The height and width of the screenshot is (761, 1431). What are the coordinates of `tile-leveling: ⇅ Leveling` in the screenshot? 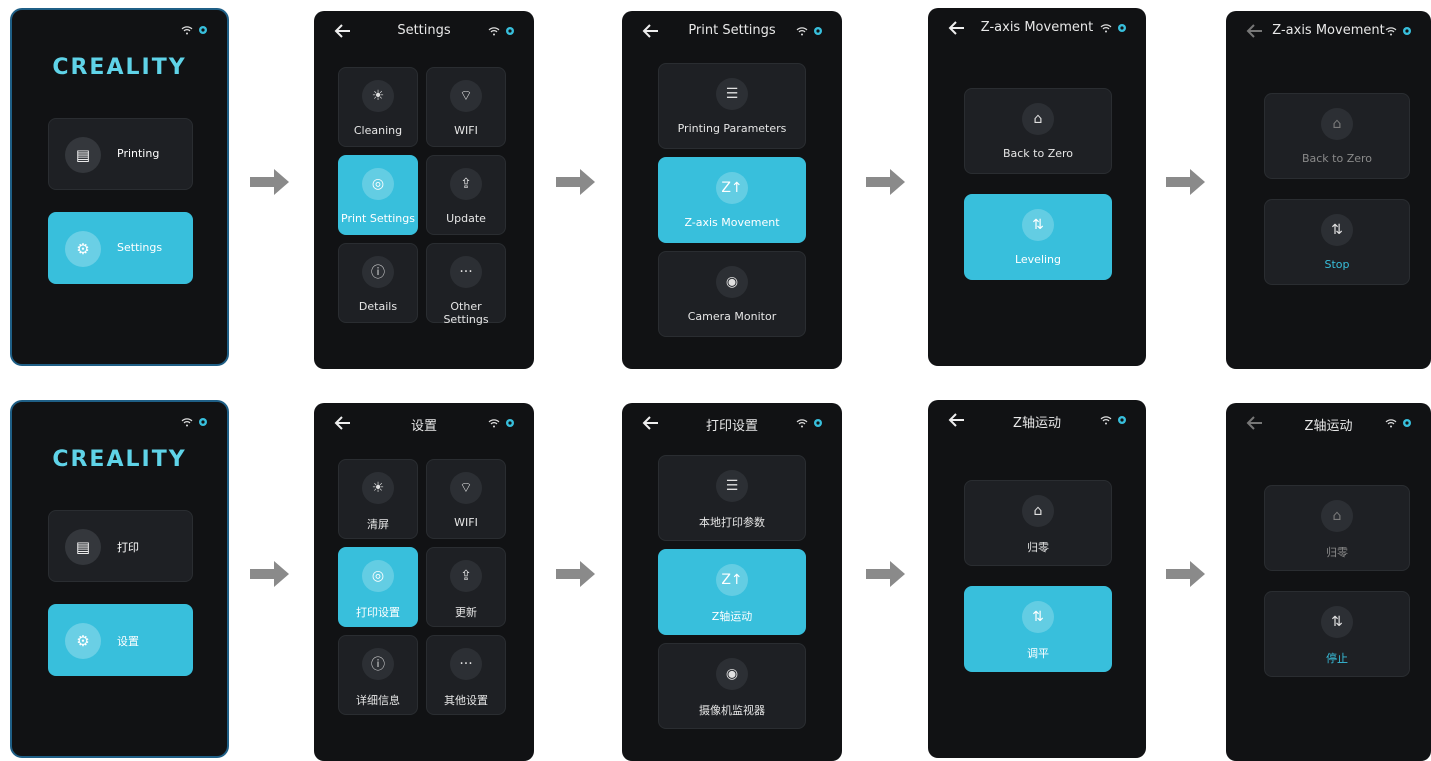 It's located at (1038, 237).